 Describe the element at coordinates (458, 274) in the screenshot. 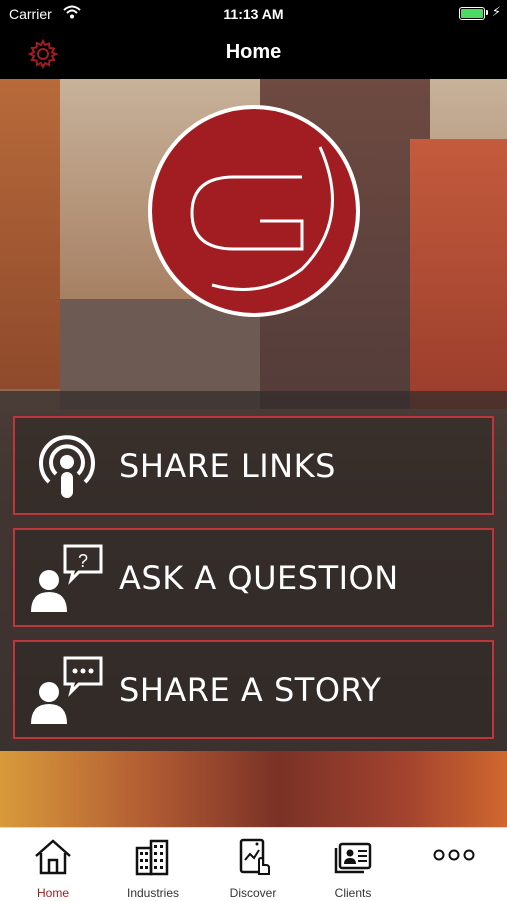

I see `building-right` at that location.